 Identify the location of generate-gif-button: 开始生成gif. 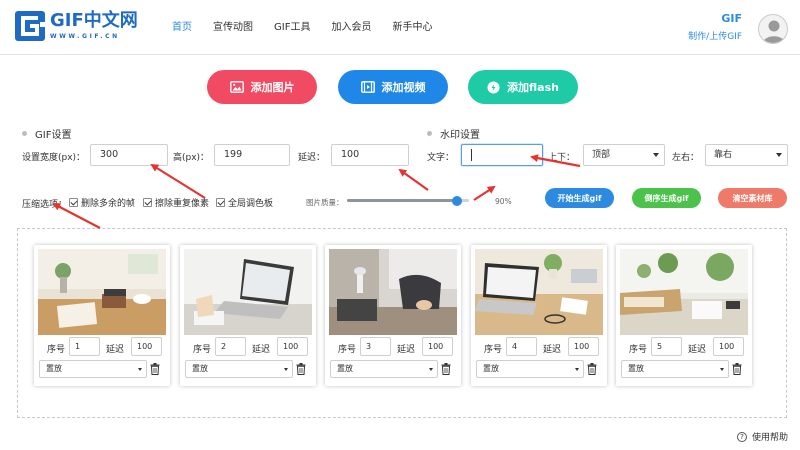
(579, 198).